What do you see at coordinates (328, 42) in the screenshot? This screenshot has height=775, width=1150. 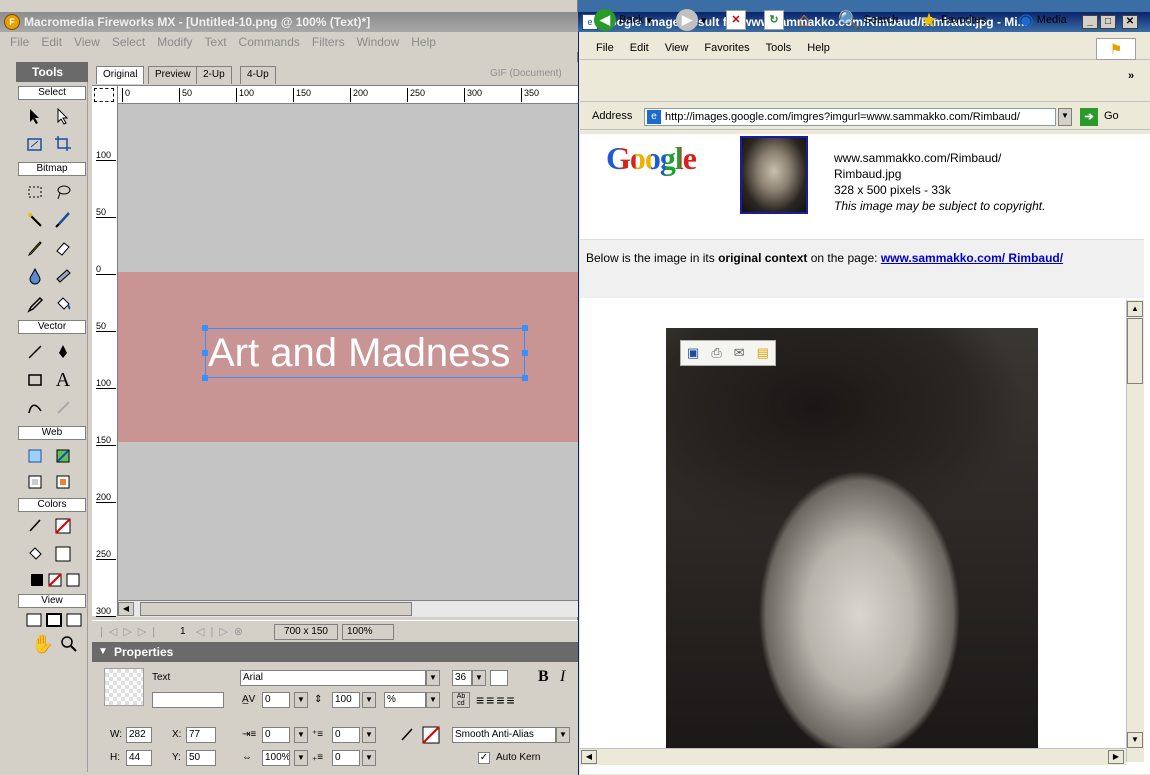 I see `menu-filters: Filters` at bounding box center [328, 42].